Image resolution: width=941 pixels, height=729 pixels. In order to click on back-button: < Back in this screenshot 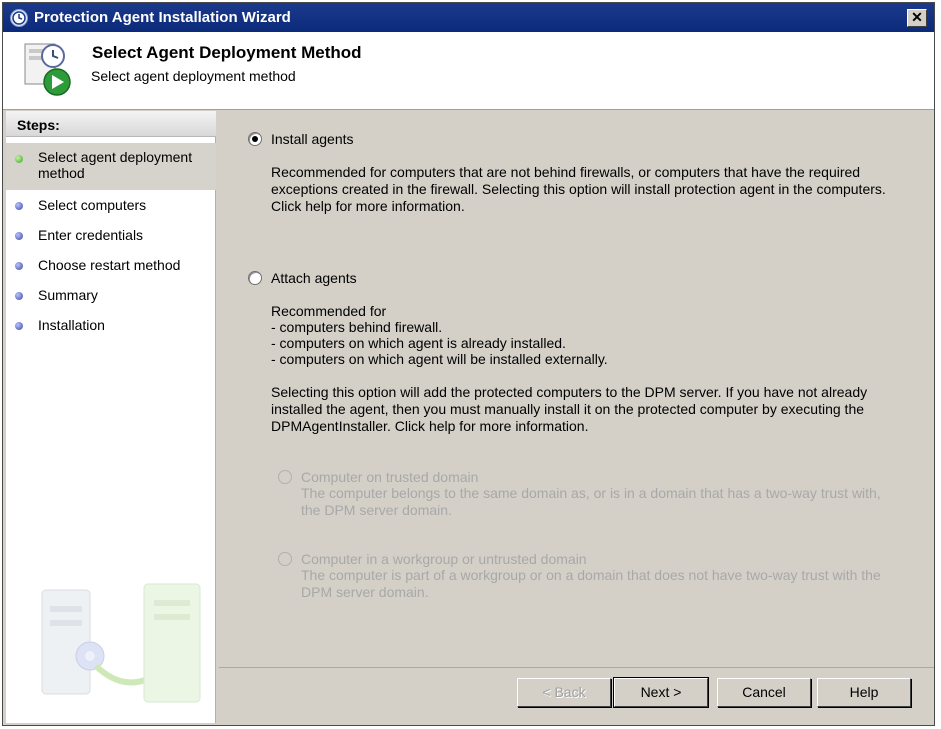, I will do `click(564, 692)`.